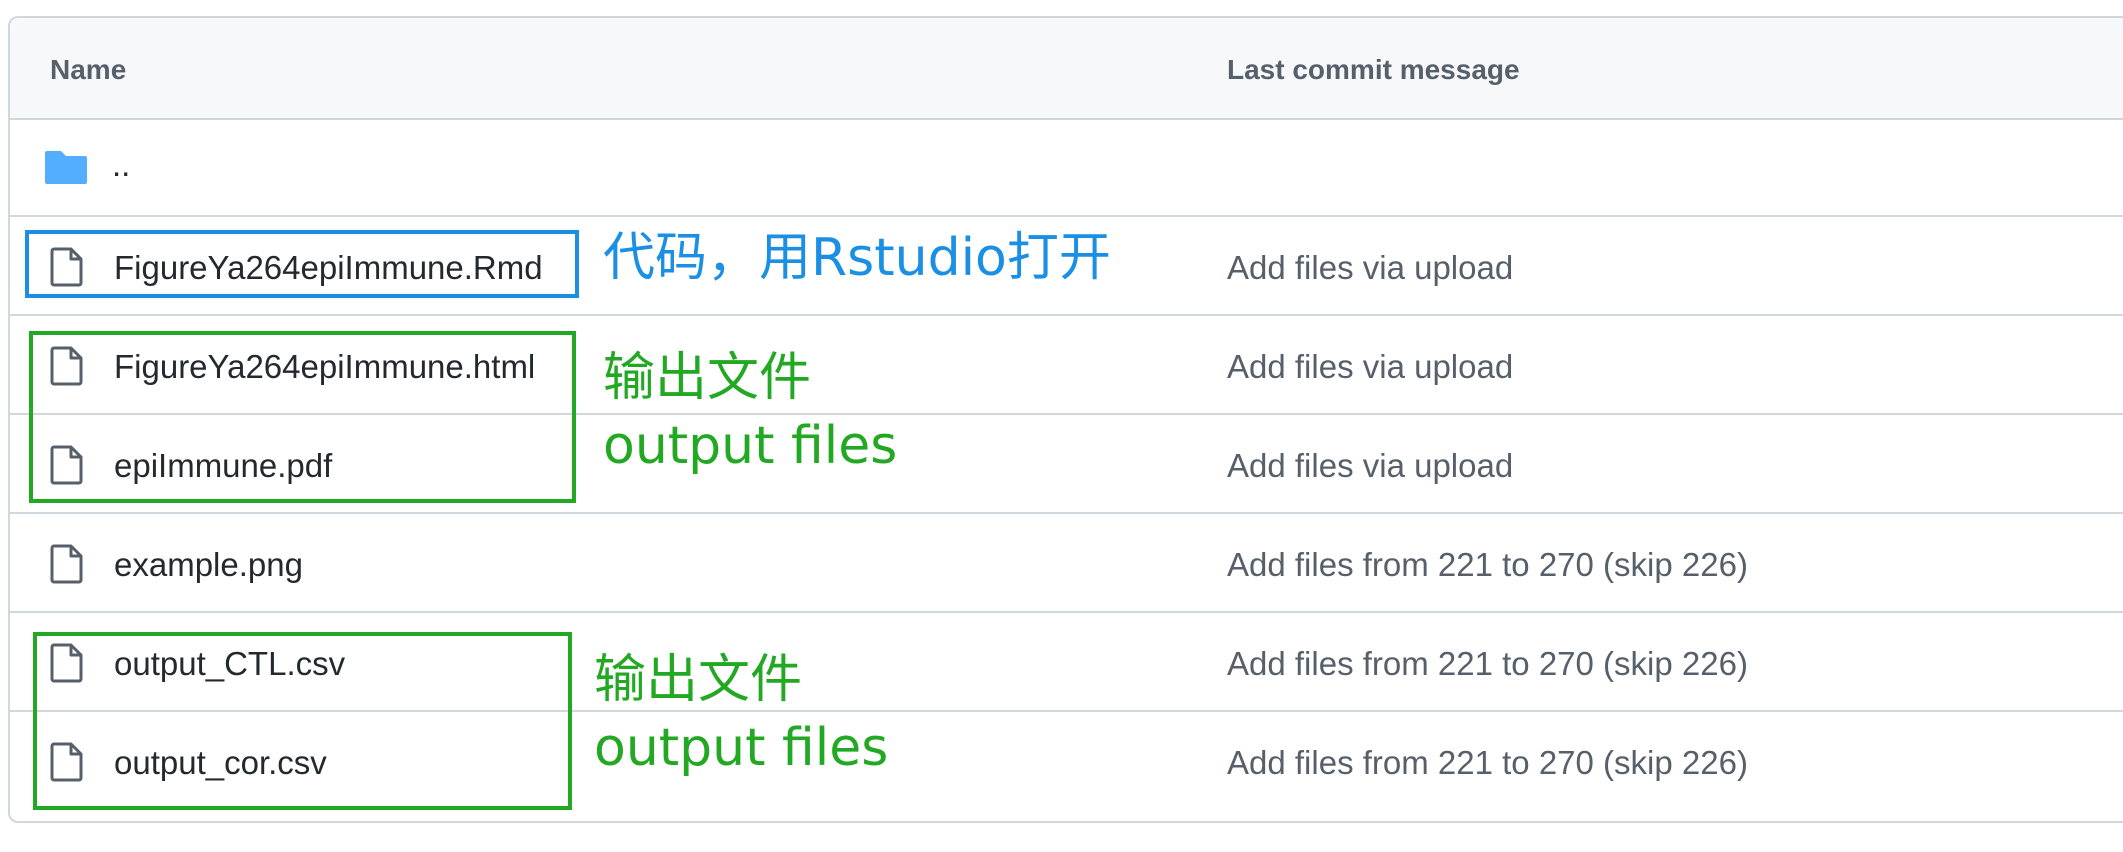  I want to click on code-file-highlight-box, so click(302, 264).